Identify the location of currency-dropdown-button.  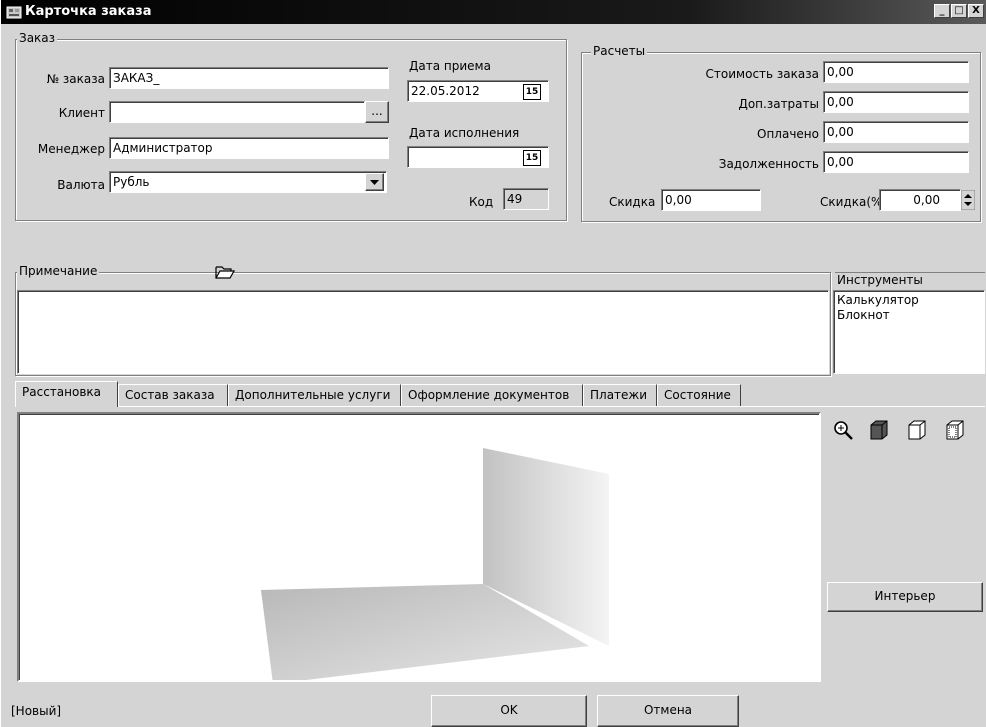
(374, 182).